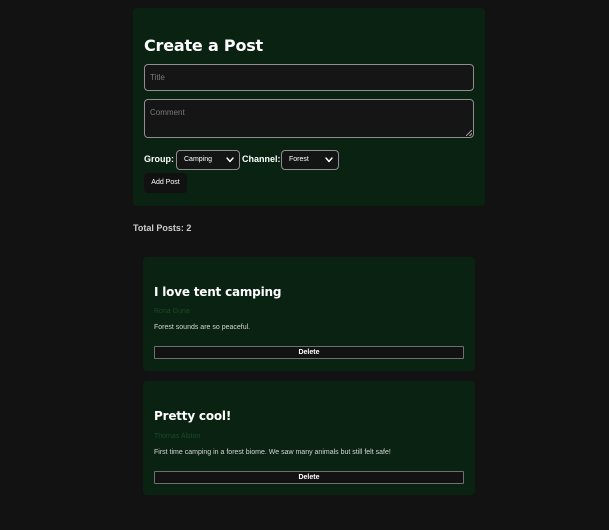 Image resolution: width=609 pixels, height=530 pixels. Describe the element at coordinates (193, 416) in the screenshot. I see `post-title: Pretty cool!` at that location.